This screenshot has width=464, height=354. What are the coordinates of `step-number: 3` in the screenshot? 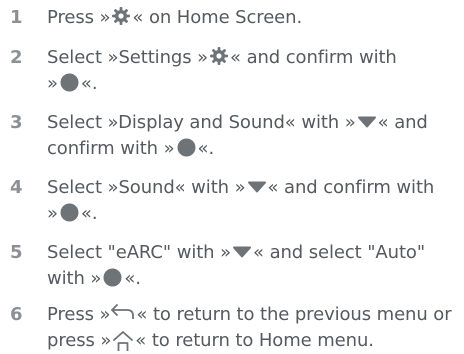 It's located at (16, 122).